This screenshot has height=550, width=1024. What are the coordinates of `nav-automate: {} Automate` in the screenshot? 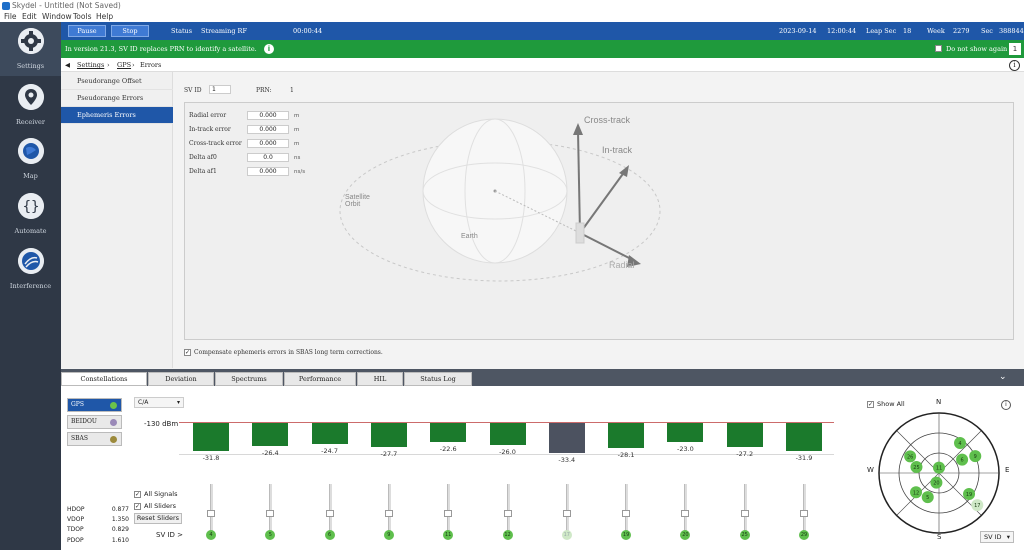 It's located at (30, 214).